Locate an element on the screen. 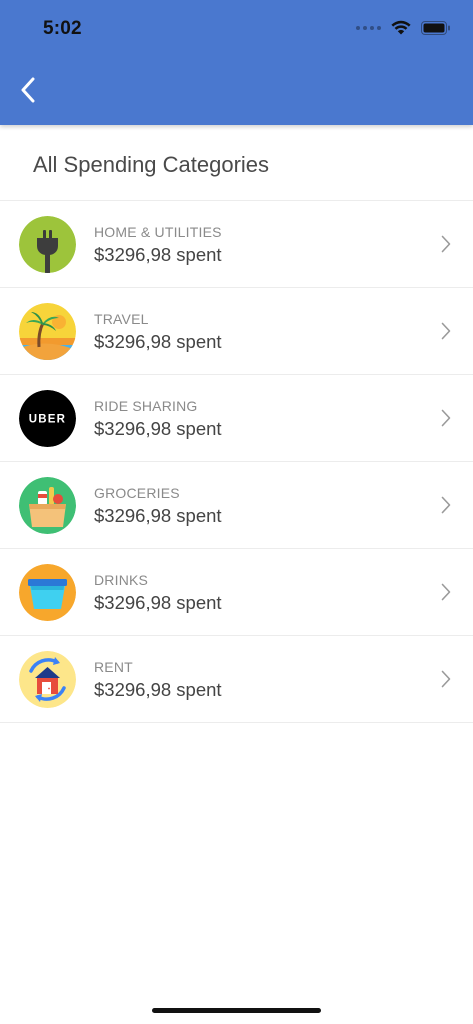 The image size is (473, 1024). category-row-rent: RENT $3296,98 spent is located at coordinates (236, 679).